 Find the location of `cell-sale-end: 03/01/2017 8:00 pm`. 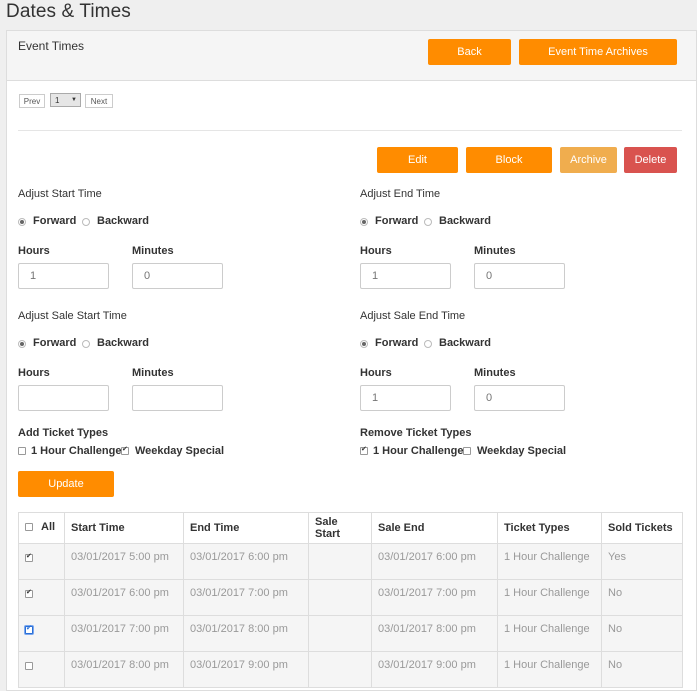

cell-sale-end: 03/01/2017 8:00 pm is located at coordinates (434, 633).